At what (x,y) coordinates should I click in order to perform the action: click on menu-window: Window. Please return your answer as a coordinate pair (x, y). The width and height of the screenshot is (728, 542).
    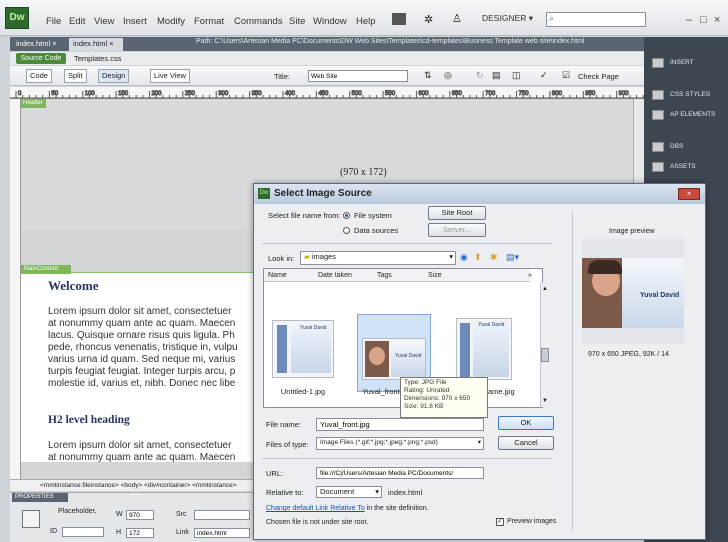
    Looking at the image, I should click on (330, 21).